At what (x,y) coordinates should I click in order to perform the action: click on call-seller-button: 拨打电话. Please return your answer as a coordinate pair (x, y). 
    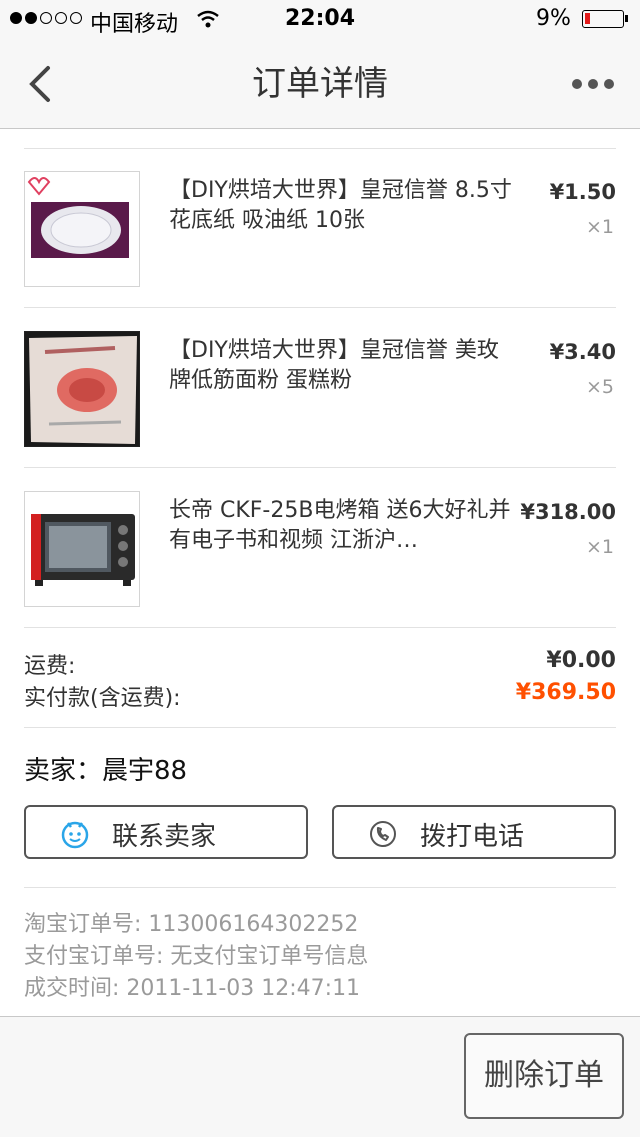
    Looking at the image, I should click on (474, 832).